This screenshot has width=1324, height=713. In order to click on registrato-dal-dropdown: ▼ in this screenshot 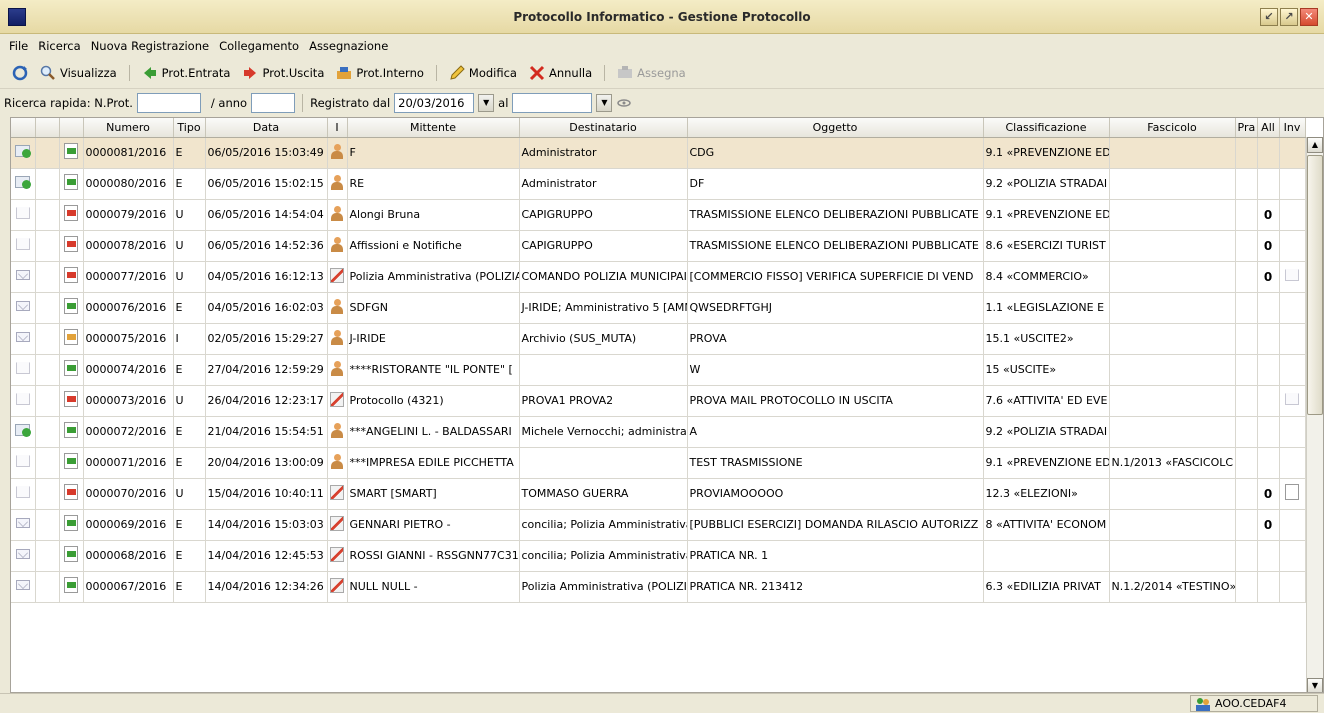, I will do `click(486, 103)`.